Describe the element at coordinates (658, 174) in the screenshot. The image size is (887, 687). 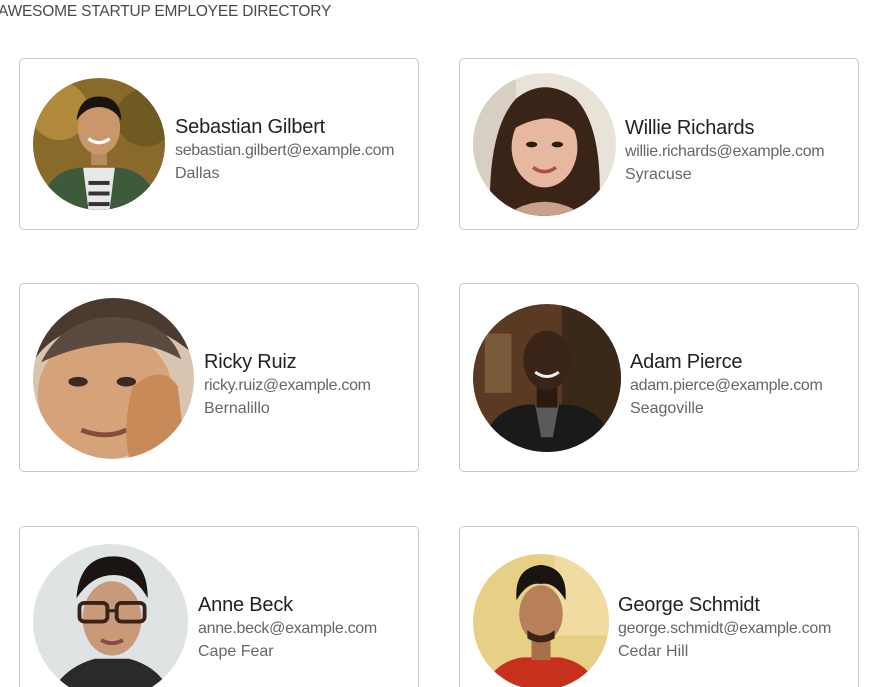
I see `employee-city: Syracuse` at that location.